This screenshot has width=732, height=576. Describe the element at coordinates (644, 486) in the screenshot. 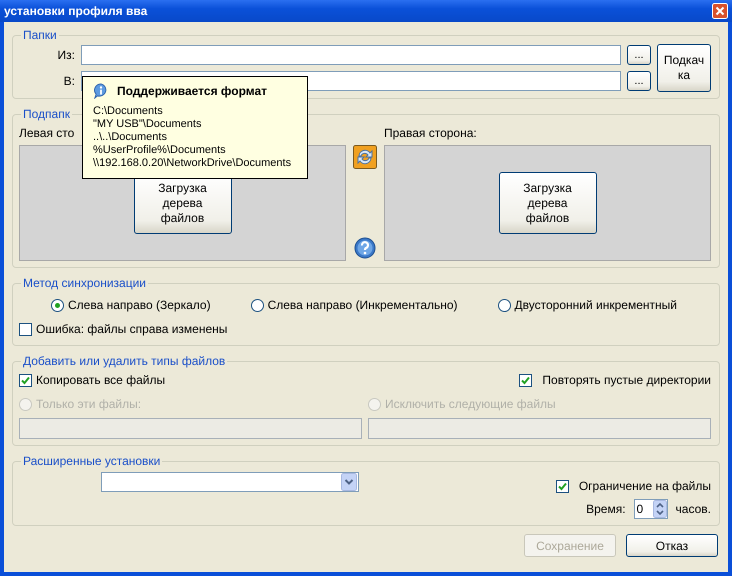

I see `checkbox-label: Ограничение на файлы` at that location.